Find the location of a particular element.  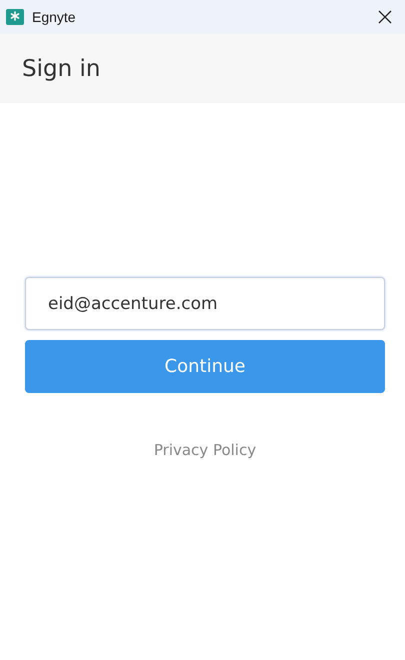

continue-button: Continue is located at coordinates (205, 366).